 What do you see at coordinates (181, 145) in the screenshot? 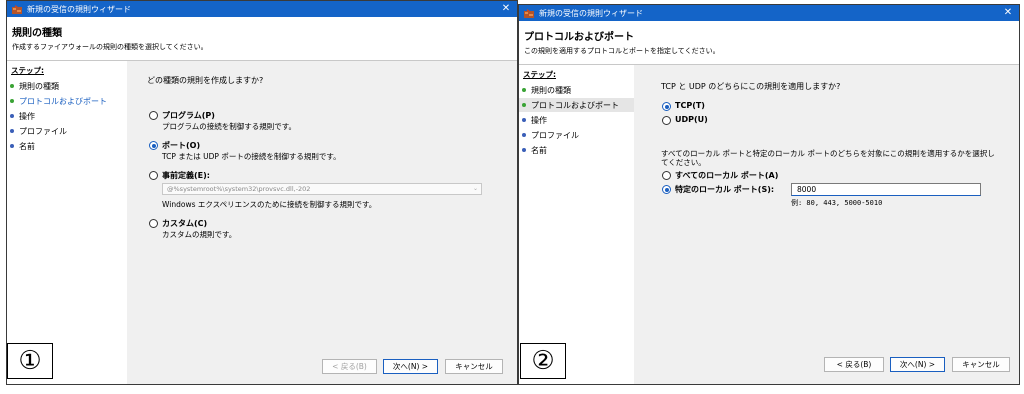
I see `port-option-label: ポート(O)` at bounding box center [181, 145].